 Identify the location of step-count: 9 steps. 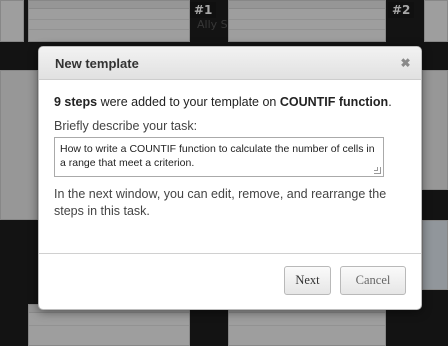
(76, 102).